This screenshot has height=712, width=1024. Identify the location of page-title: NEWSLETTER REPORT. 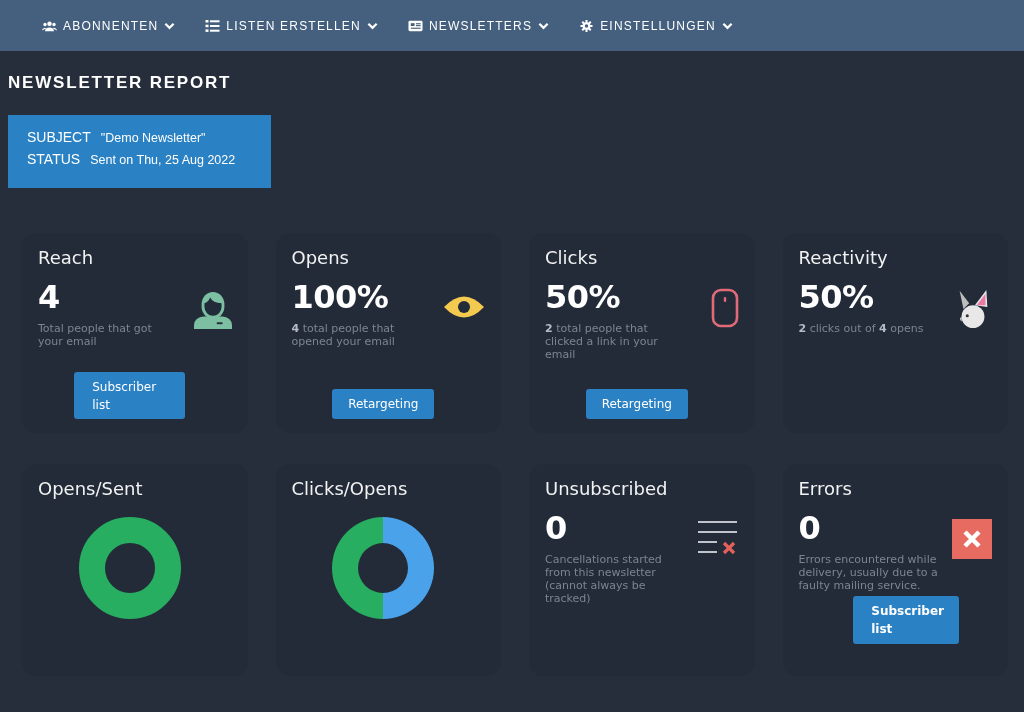
(120, 83).